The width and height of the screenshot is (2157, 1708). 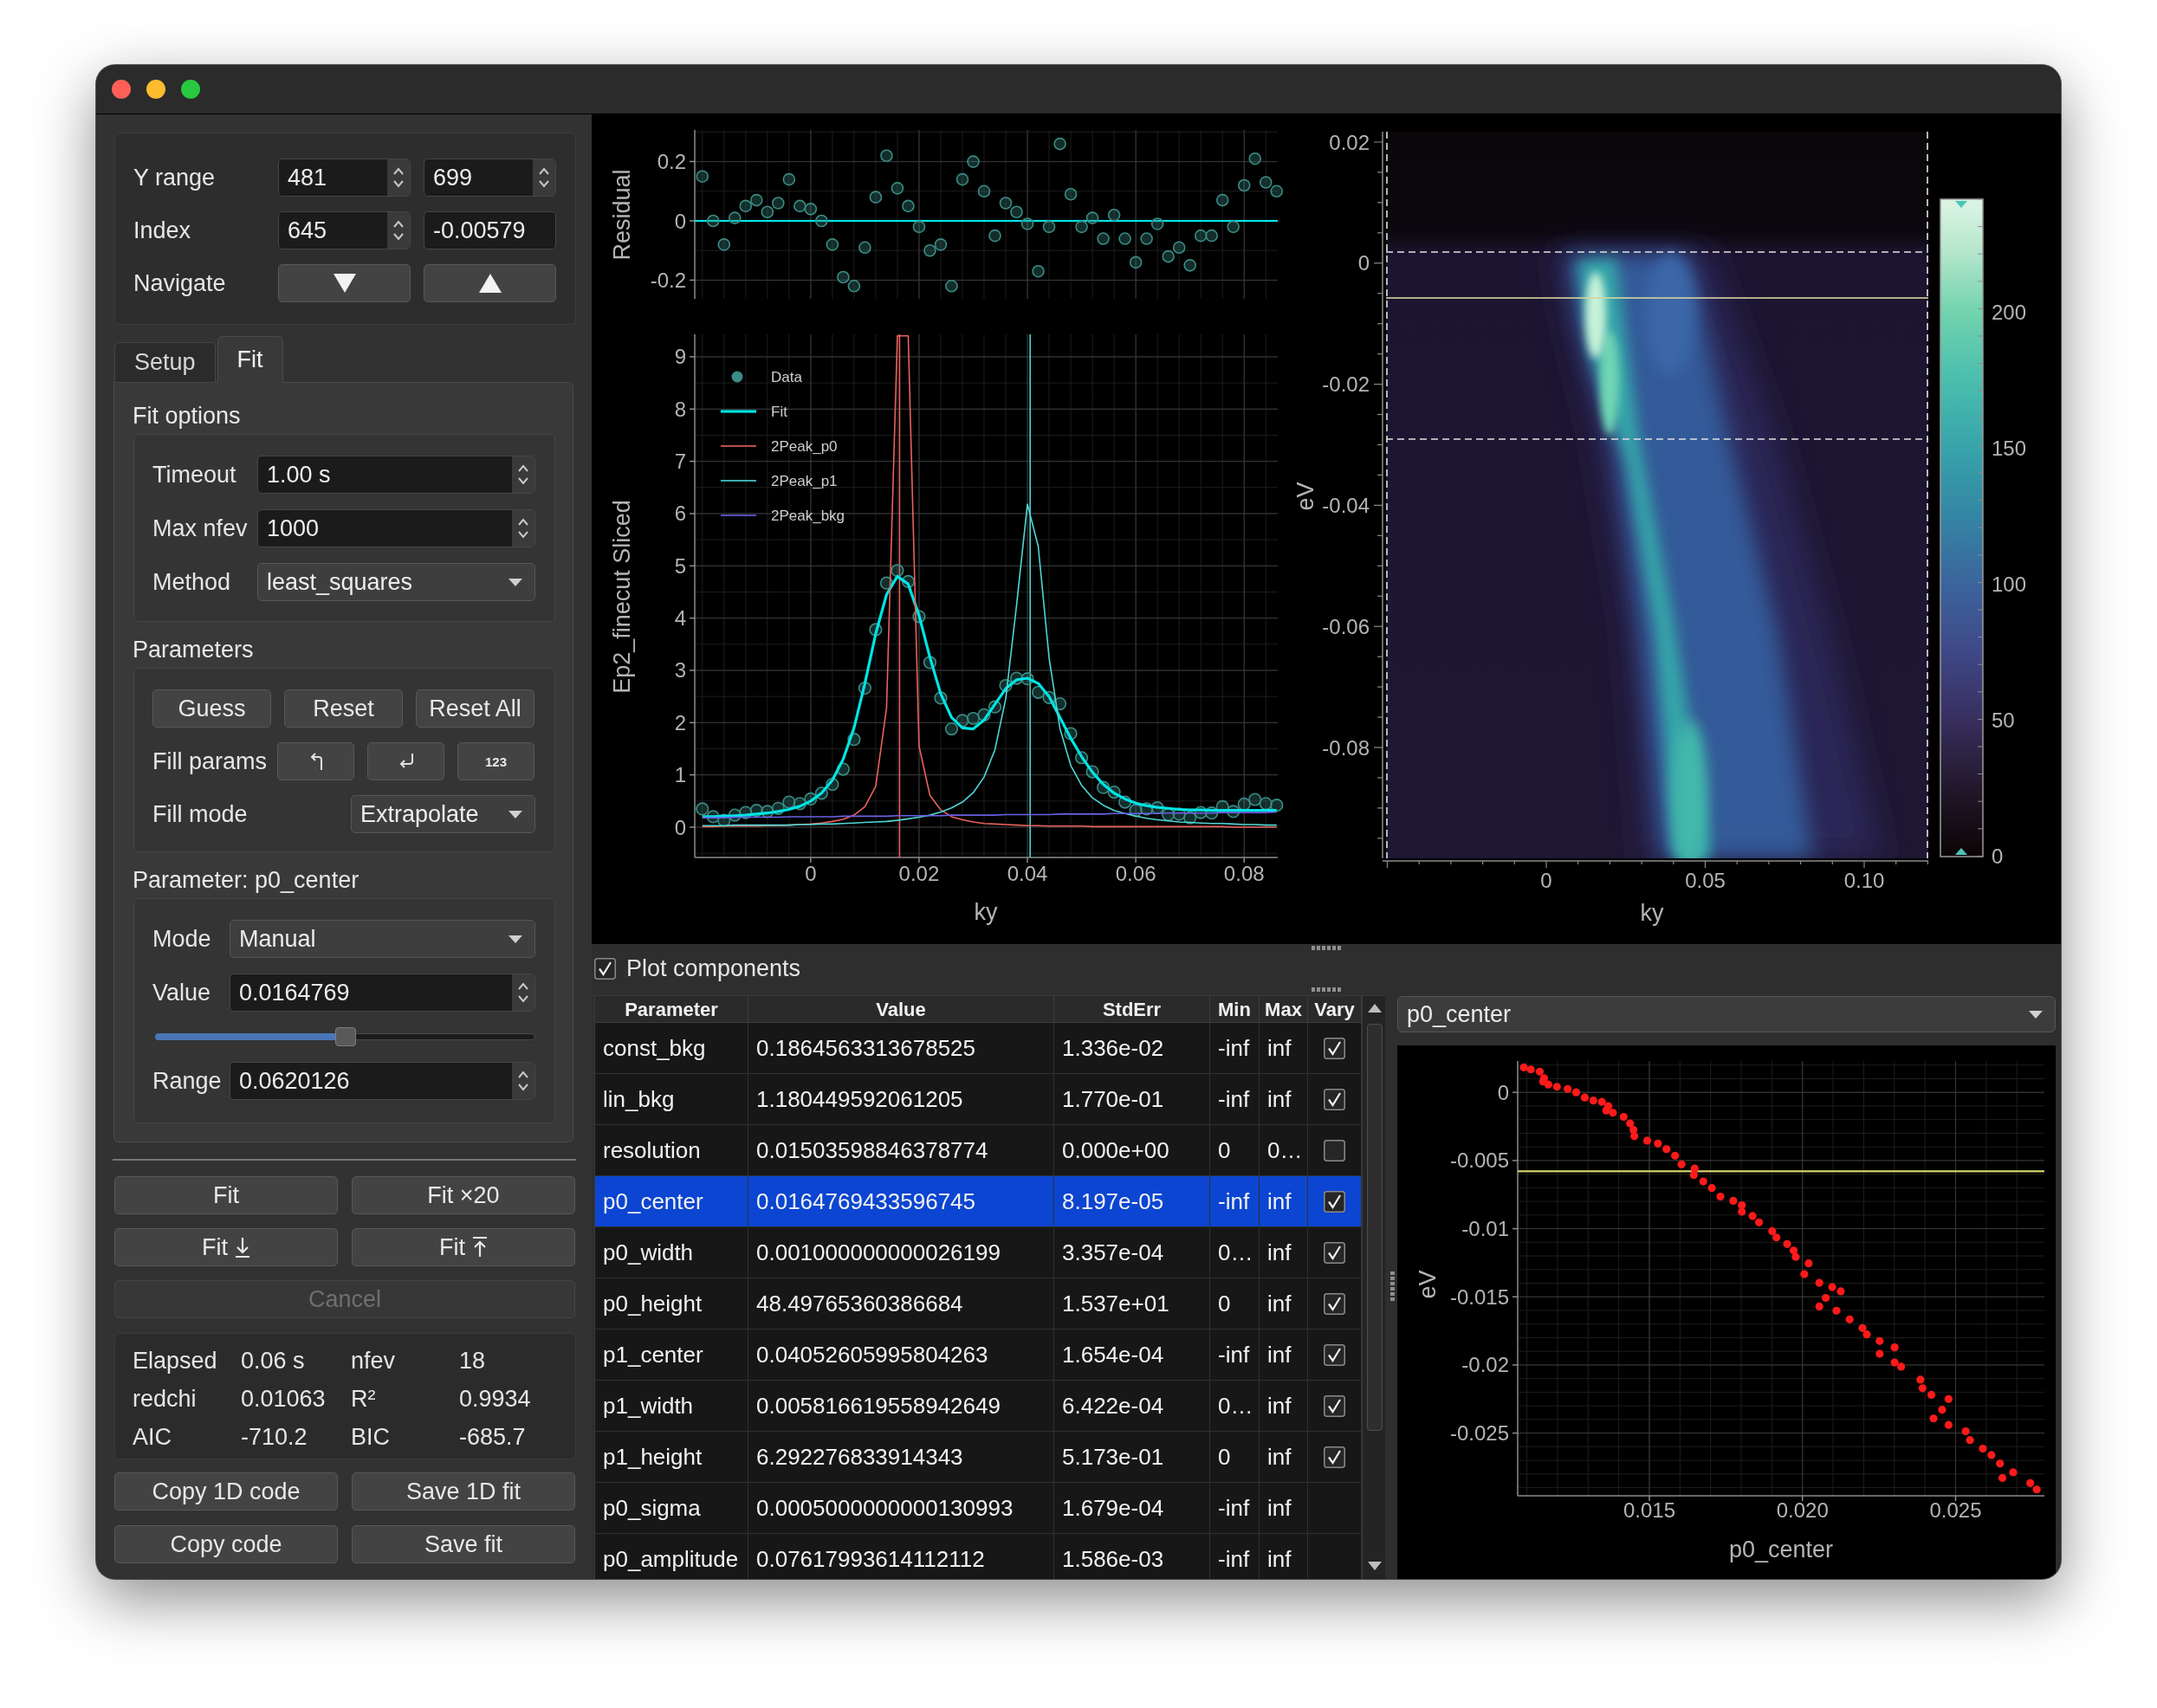 What do you see at coordinates (1374, 1566) in the screenshot?
I see `scroll-down-icon` at bounding box center [1374, 1566].